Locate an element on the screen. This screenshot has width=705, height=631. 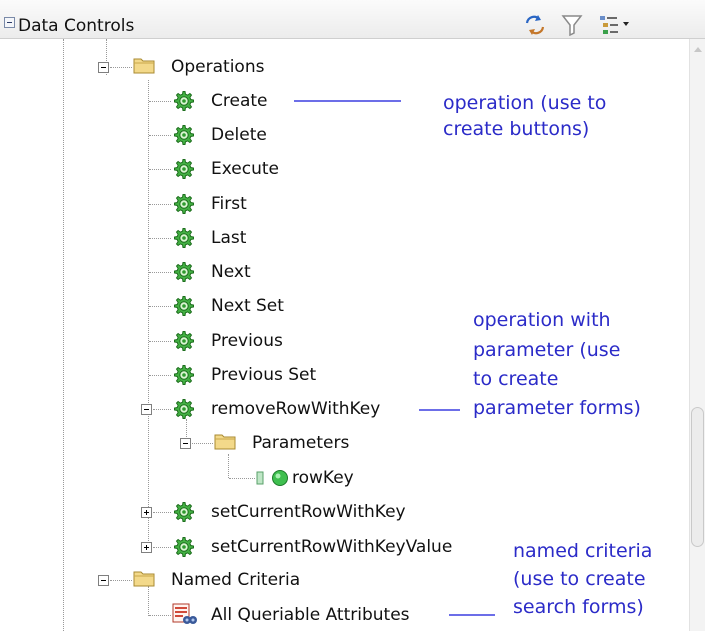
tree-node-label: Next Set is located at coordinates (247, 306).